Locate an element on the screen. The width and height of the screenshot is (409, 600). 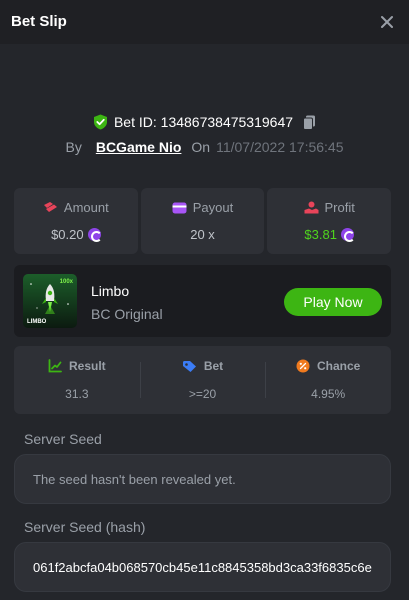
stat-amount: Amount $0.20 is located at coordinates (76, 221).